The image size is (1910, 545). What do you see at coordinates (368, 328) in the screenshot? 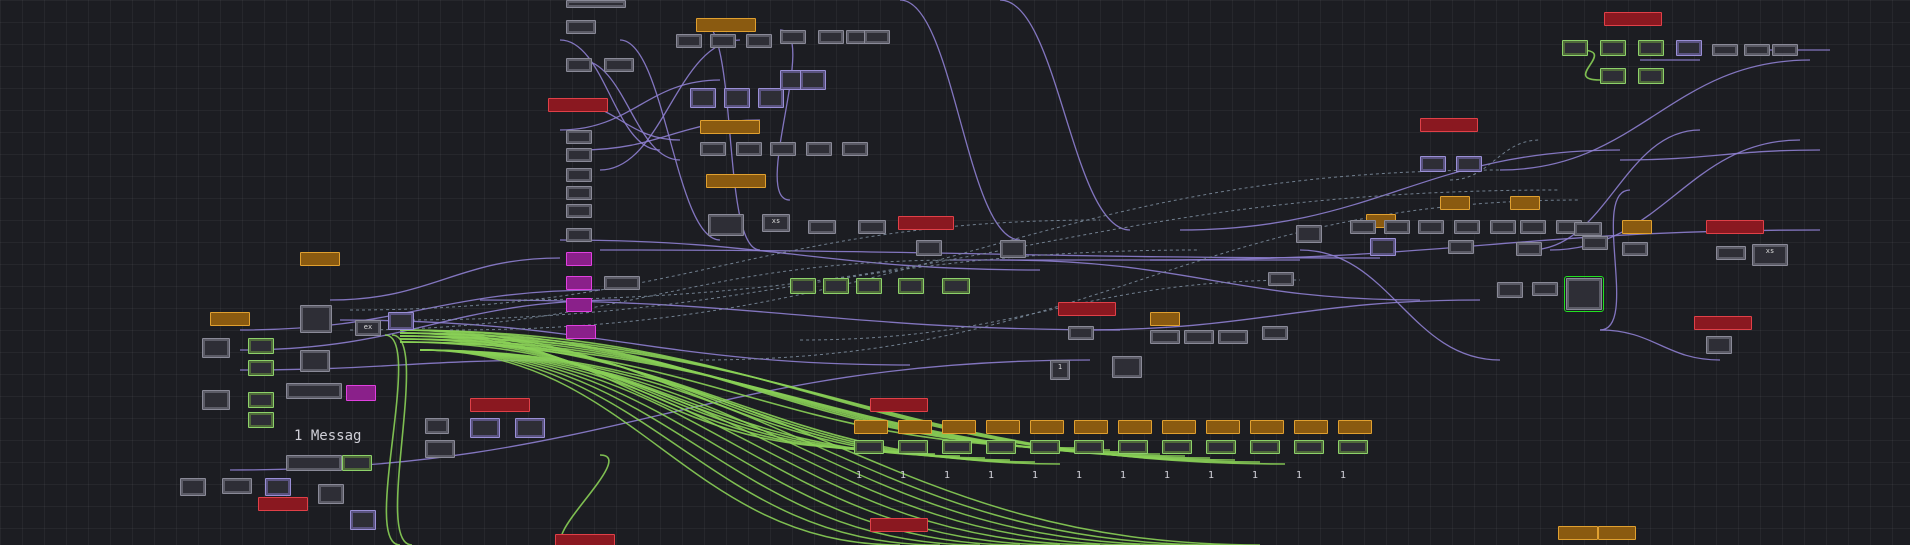
I see `text-node: ex` at bounding box center [368, 328].